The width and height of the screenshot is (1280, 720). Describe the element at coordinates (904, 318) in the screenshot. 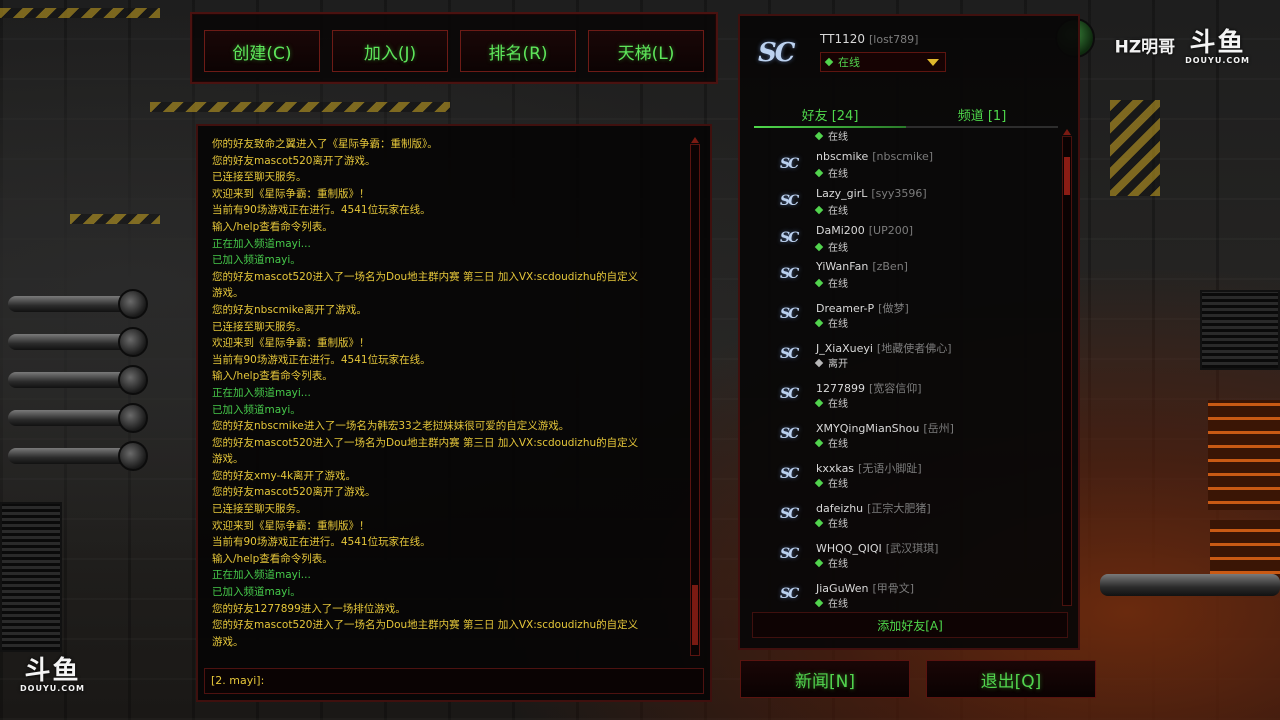

I see `friend-item: SC Dreamer-P [做梦] 在线` at that location.